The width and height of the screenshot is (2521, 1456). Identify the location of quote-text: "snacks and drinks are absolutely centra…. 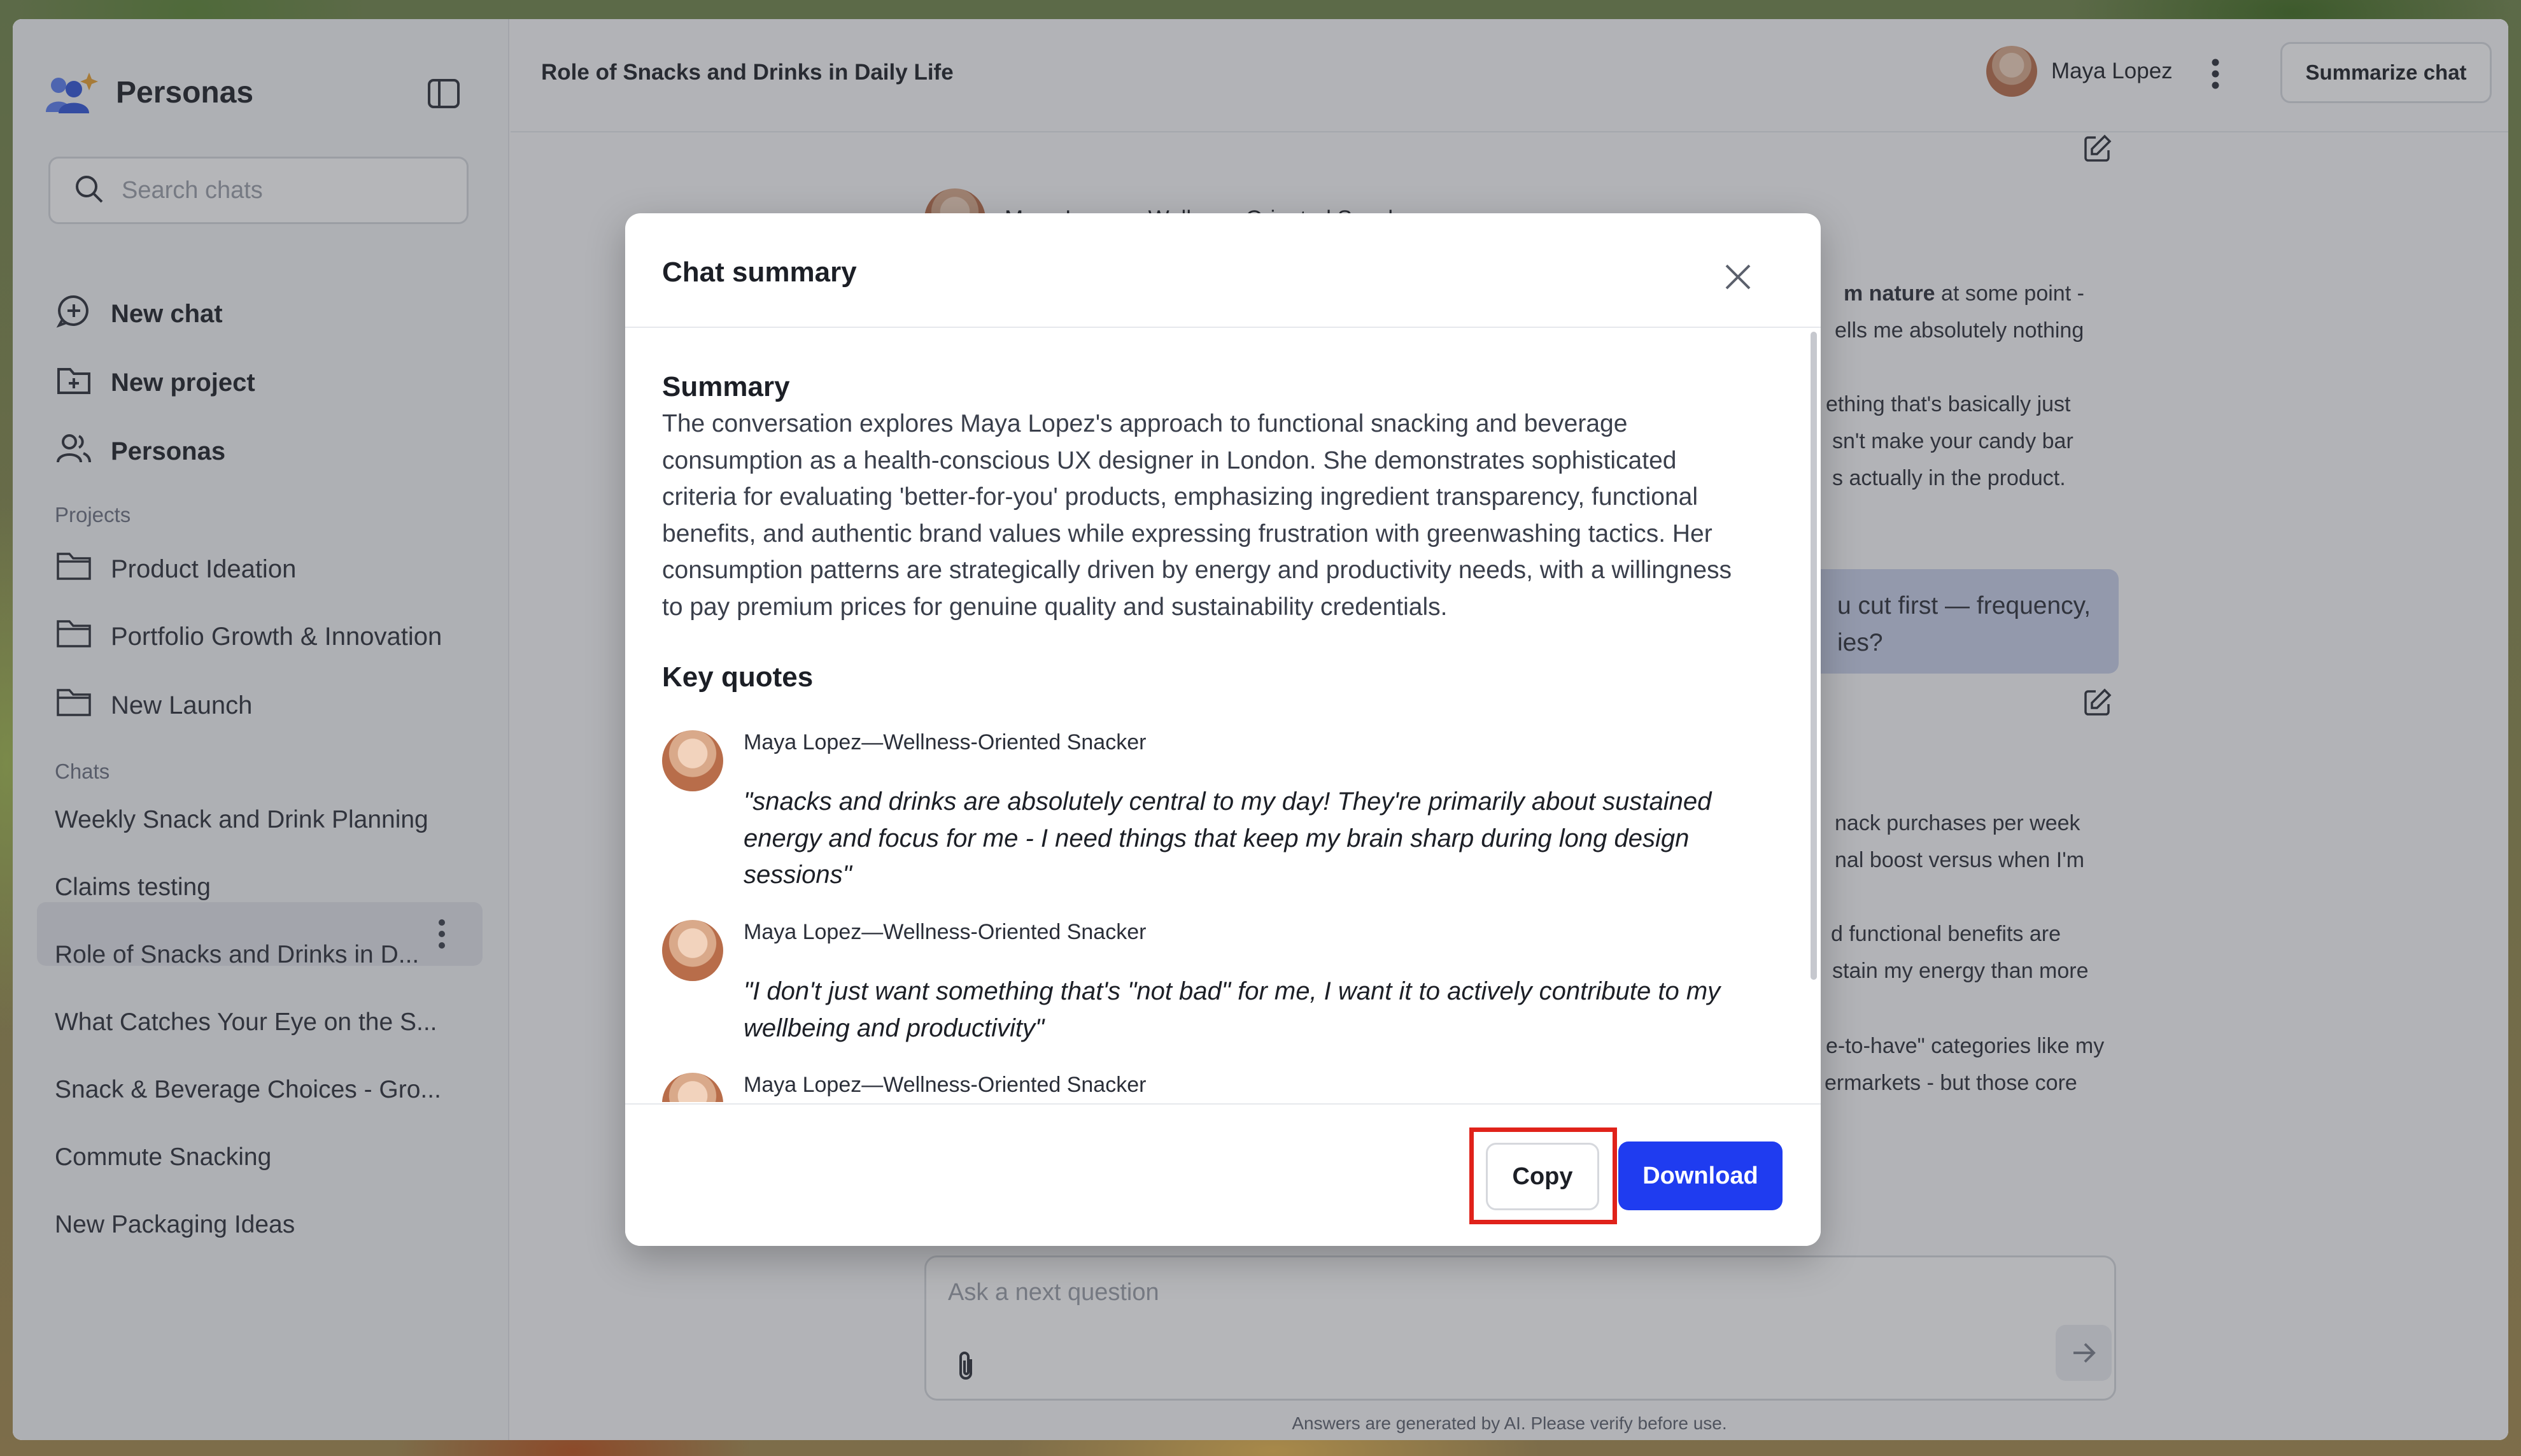
(1228, 838).